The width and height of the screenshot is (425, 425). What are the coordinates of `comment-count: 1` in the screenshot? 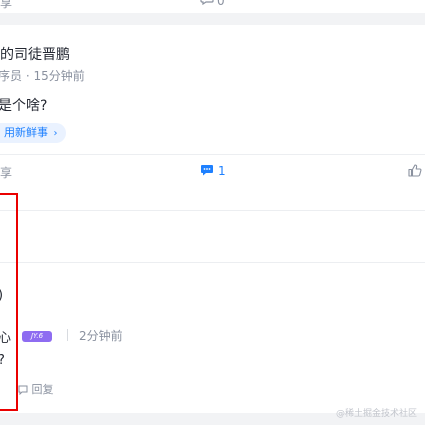 It's located at (222, 171).